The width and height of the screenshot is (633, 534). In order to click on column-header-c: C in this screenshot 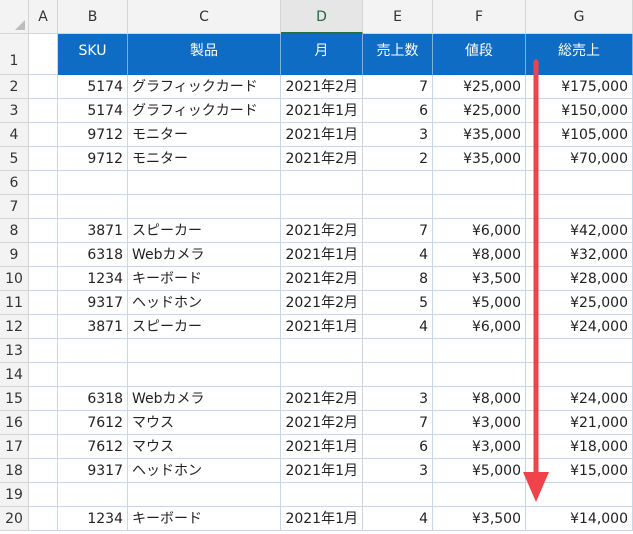, I will do `click(204, 17)`.